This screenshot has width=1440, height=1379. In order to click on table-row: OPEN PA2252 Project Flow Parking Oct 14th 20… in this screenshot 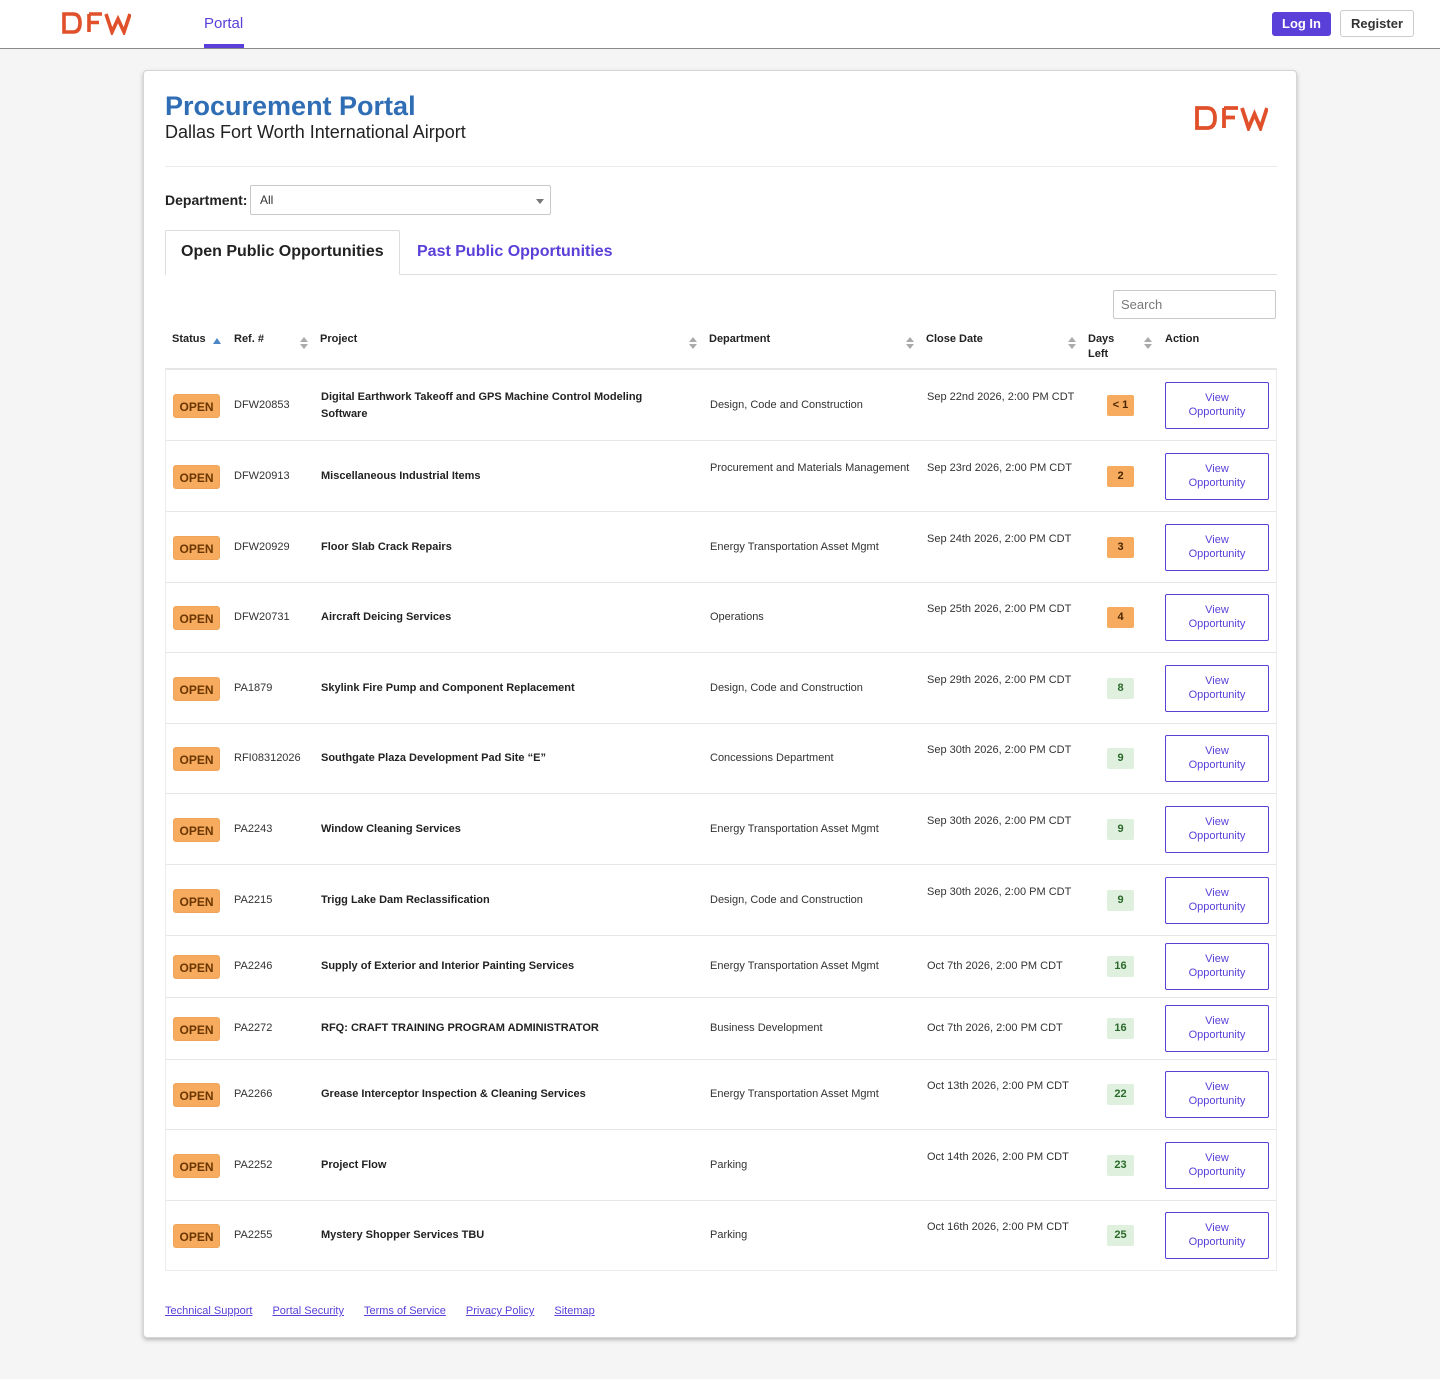, I will do `click(721, 1165)`.